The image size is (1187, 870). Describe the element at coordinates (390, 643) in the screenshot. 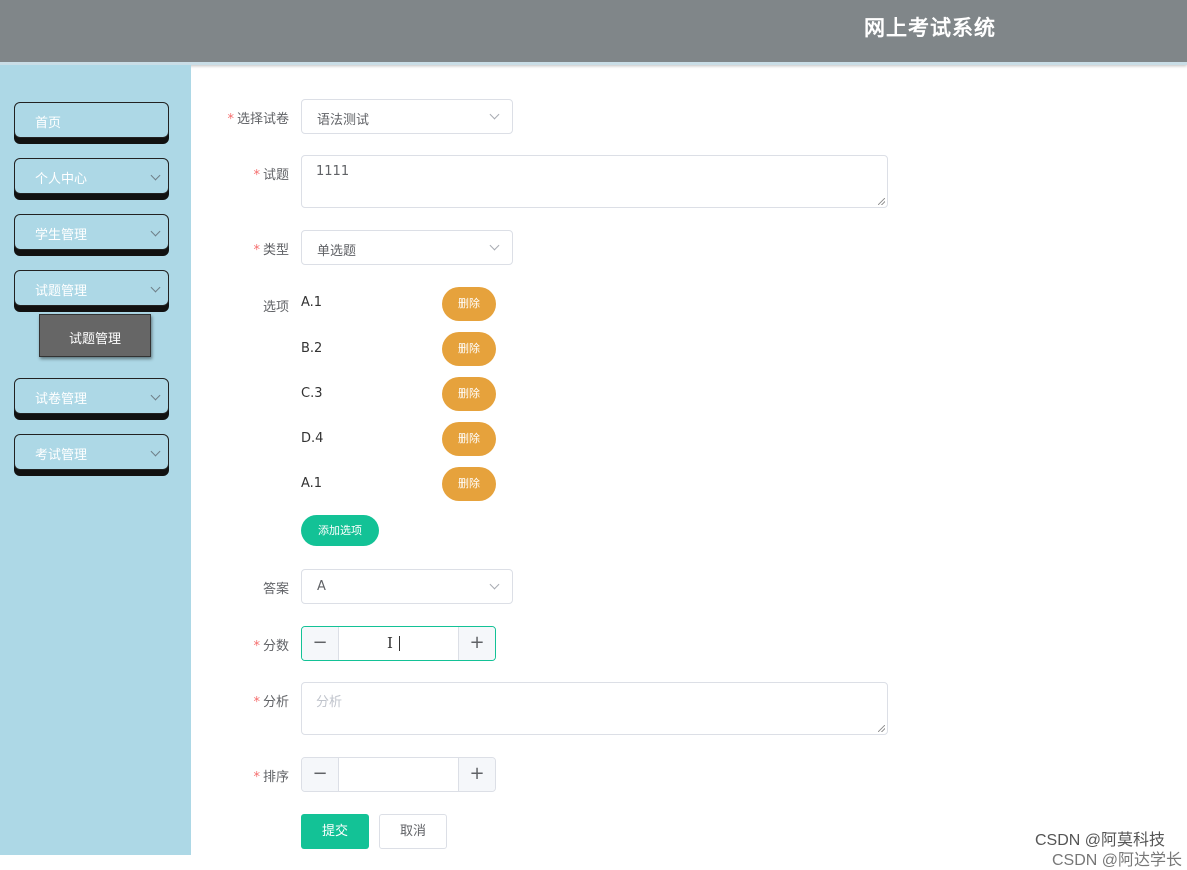

I see `text-cursor-icon: I` at that location.